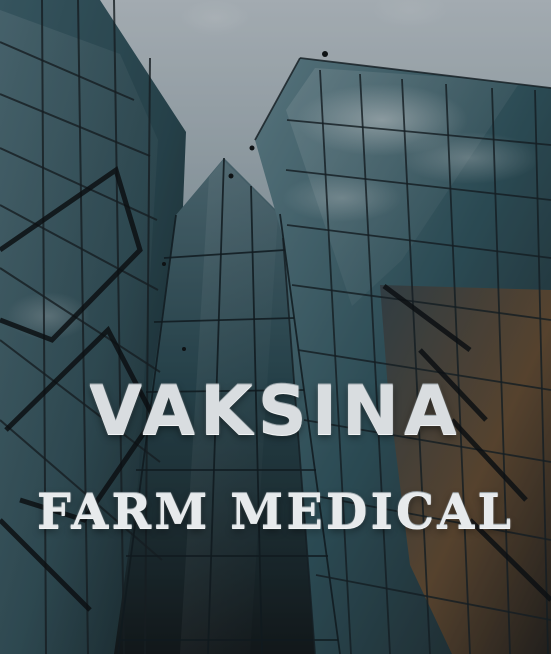 This screenshot has height=654, width=551. What do you see at coordinates (275, 512) in the screenshot?
I see `brand-subtitle: FARM MEDICAL` at bounding box center [275, 512].